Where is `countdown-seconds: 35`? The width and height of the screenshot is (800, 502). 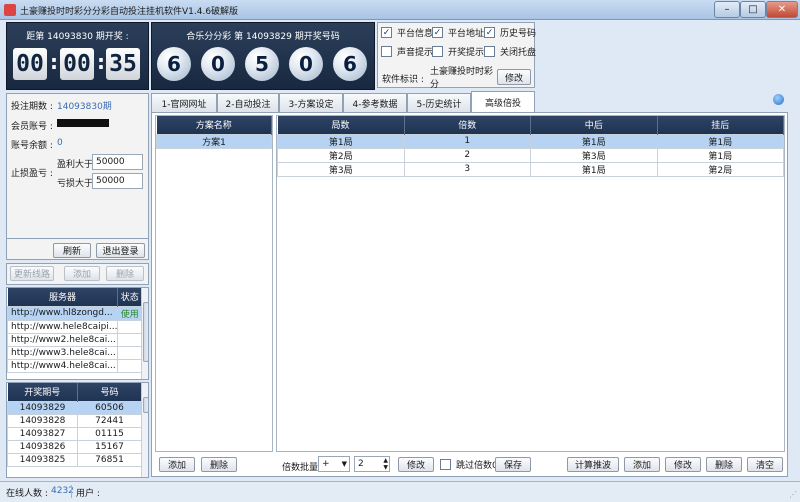 countdown-seconds: 35 is located at coordinates (123, 64).